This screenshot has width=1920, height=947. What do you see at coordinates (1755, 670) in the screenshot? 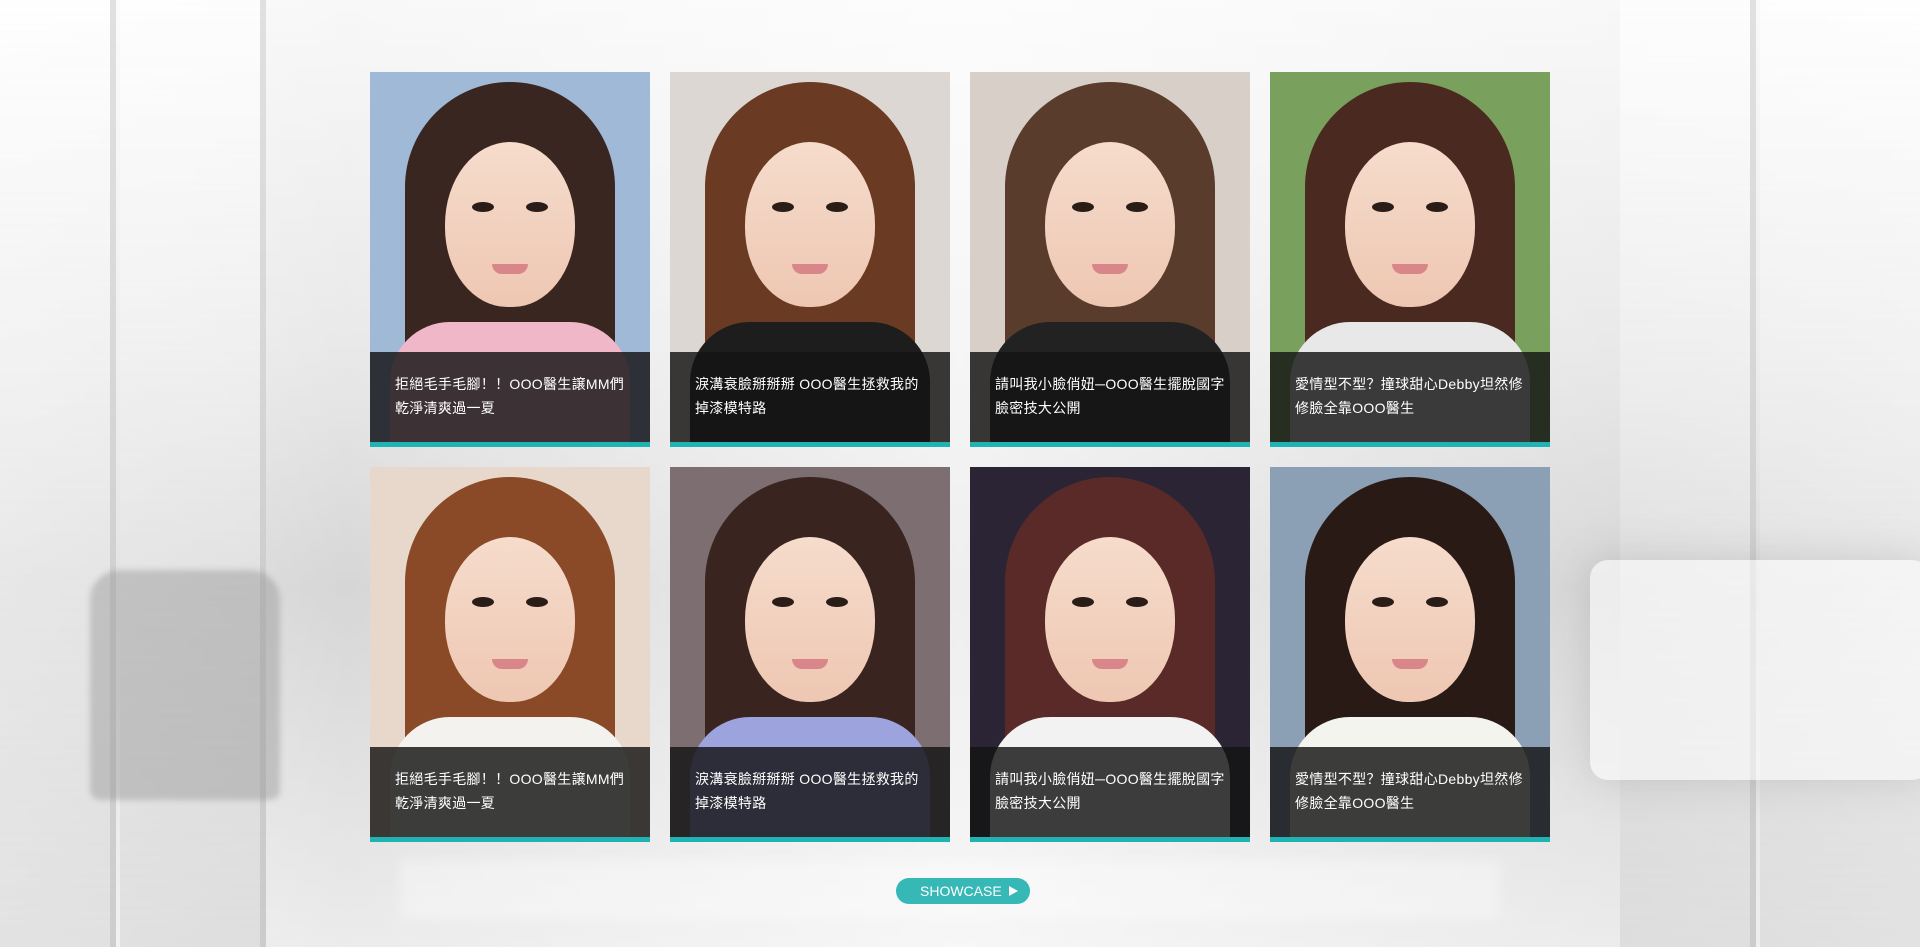
I see `background-sofa` at bounding box center [1755, 670].